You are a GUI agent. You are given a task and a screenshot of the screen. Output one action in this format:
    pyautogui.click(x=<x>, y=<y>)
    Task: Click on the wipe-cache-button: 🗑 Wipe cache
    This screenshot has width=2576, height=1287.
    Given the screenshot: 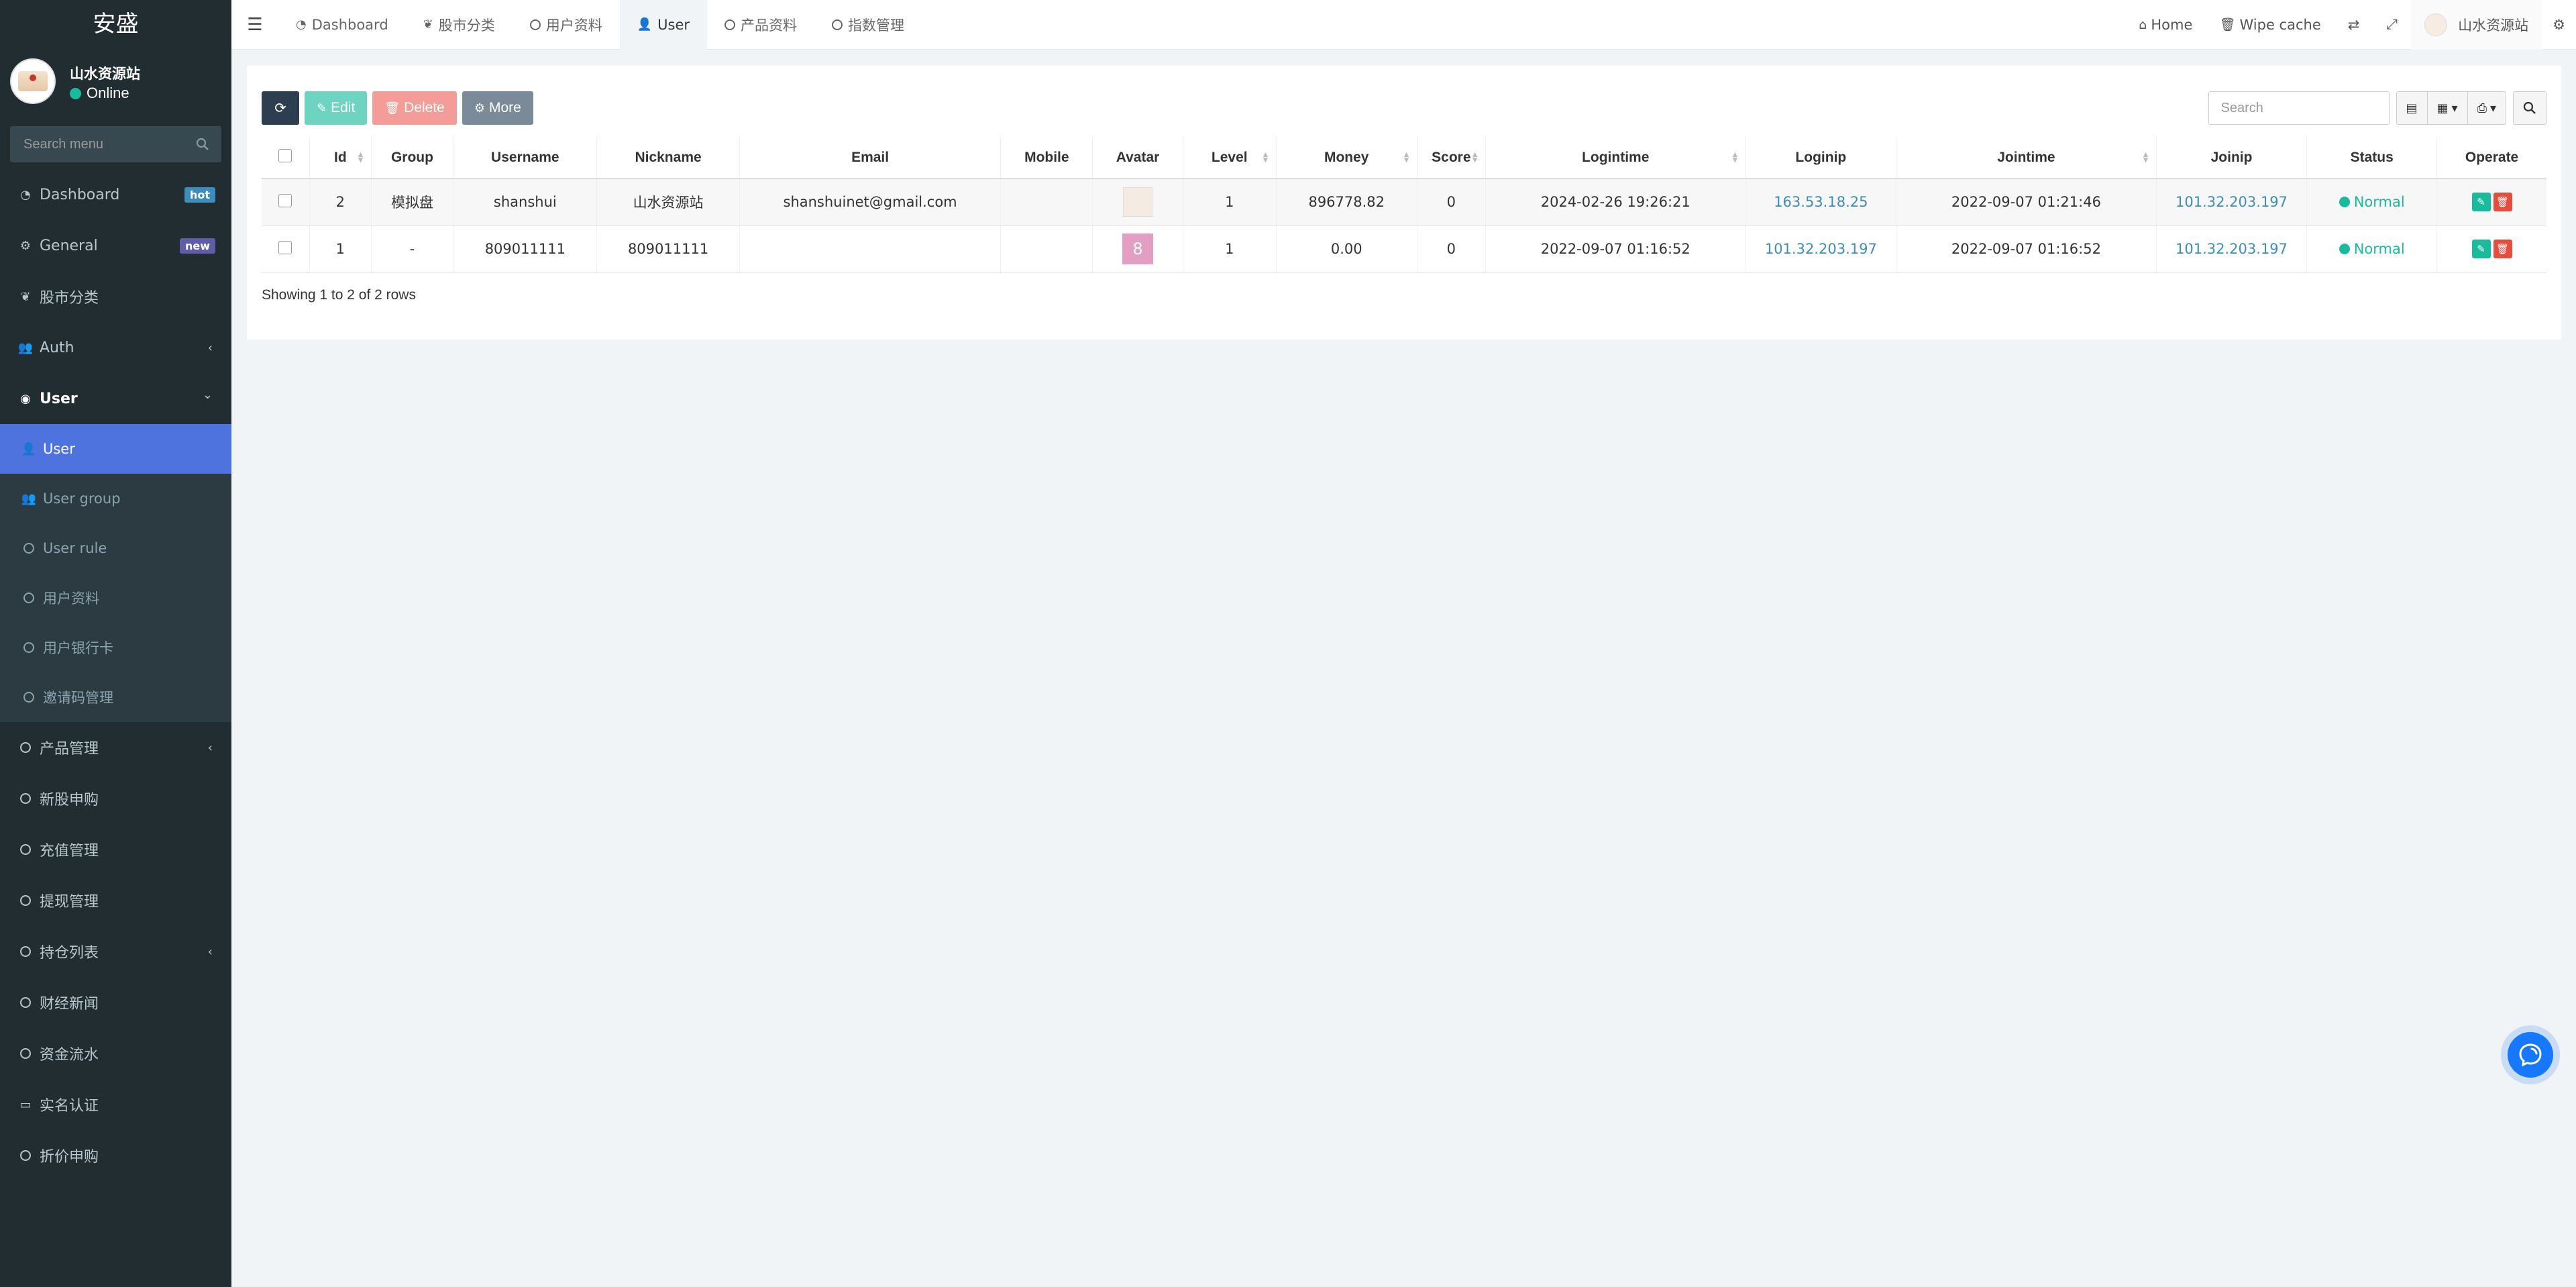 What is the action you would take?
    pyautogui.click(x=2270, y=25)
    